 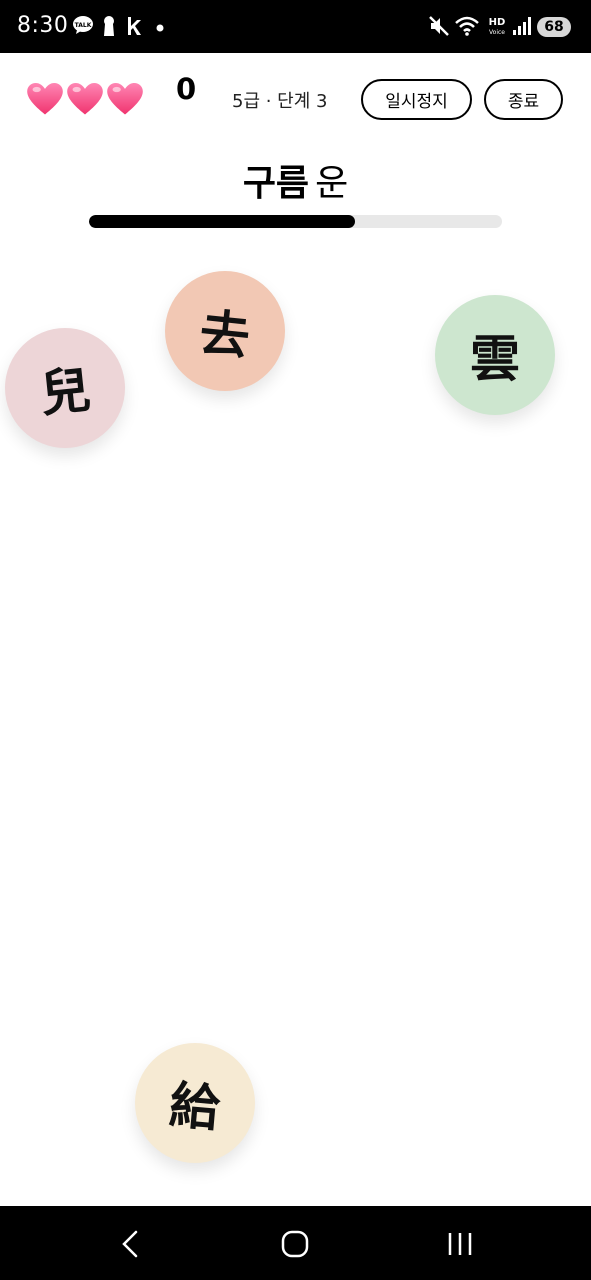 I want to click on hanja-char: 雲, so click(x=495, y=359).